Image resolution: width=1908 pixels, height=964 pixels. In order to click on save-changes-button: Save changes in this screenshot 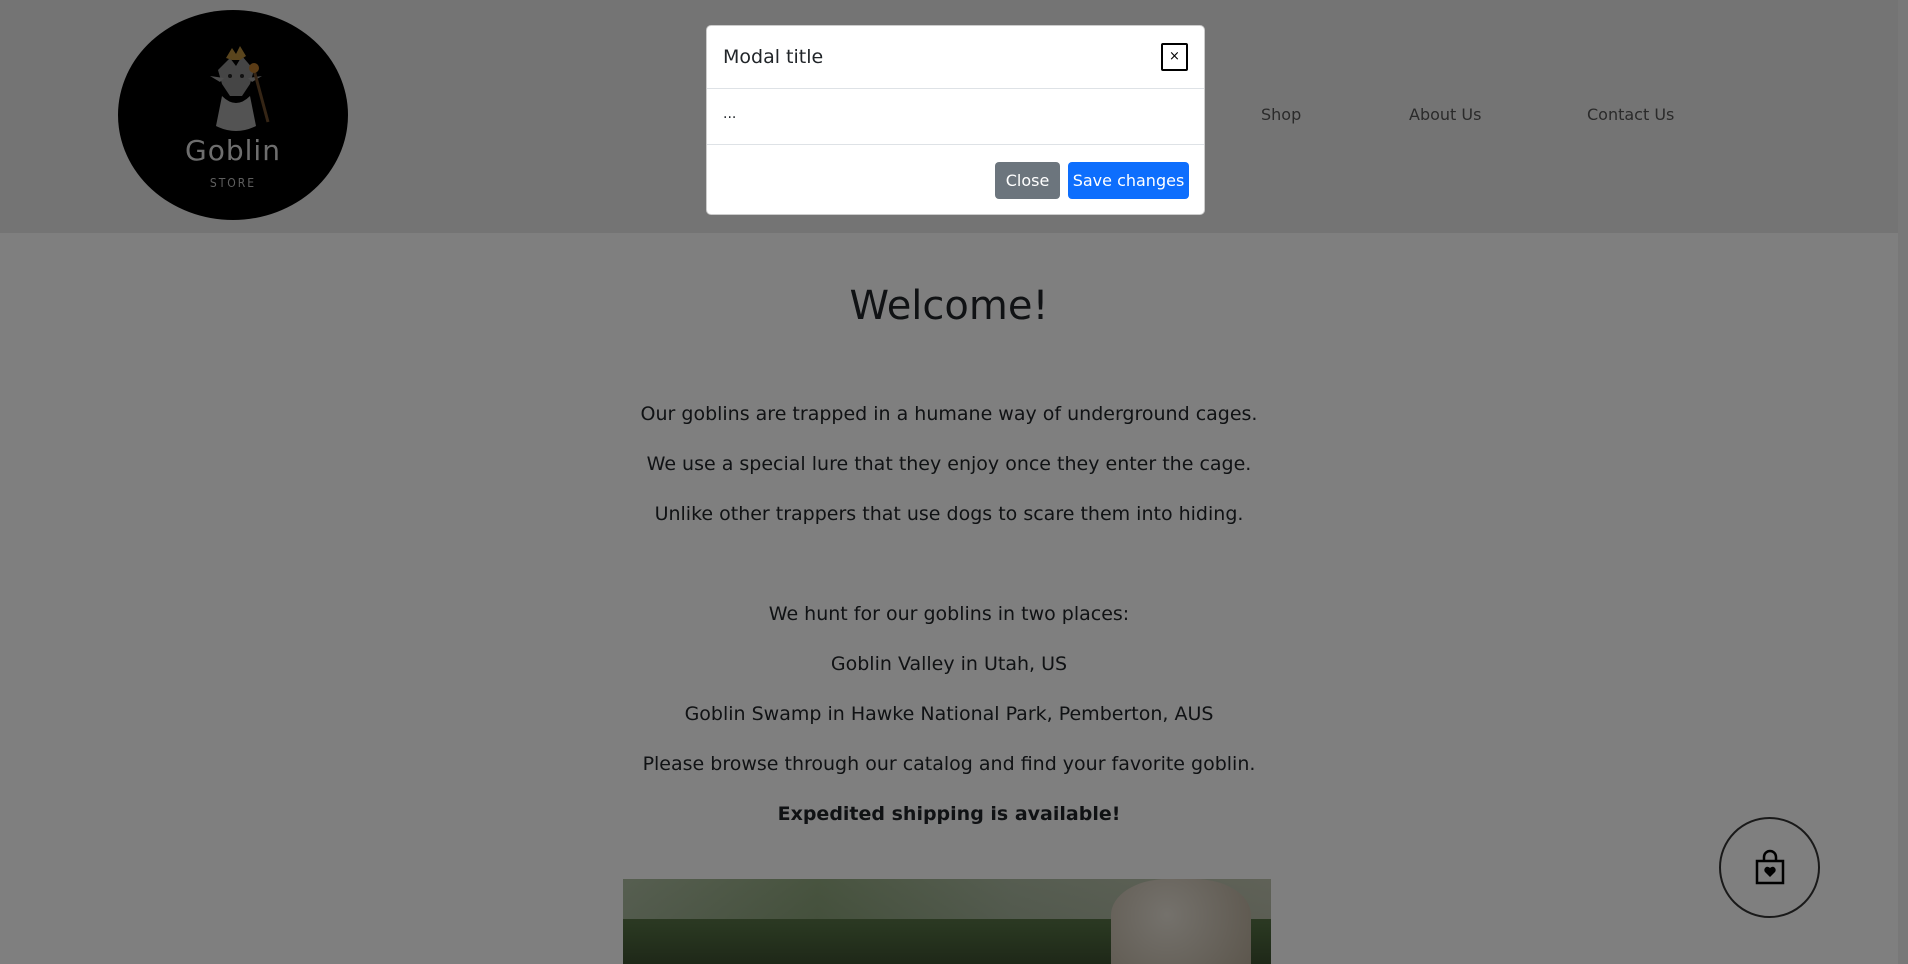, I will do `click(1128, 180)`.